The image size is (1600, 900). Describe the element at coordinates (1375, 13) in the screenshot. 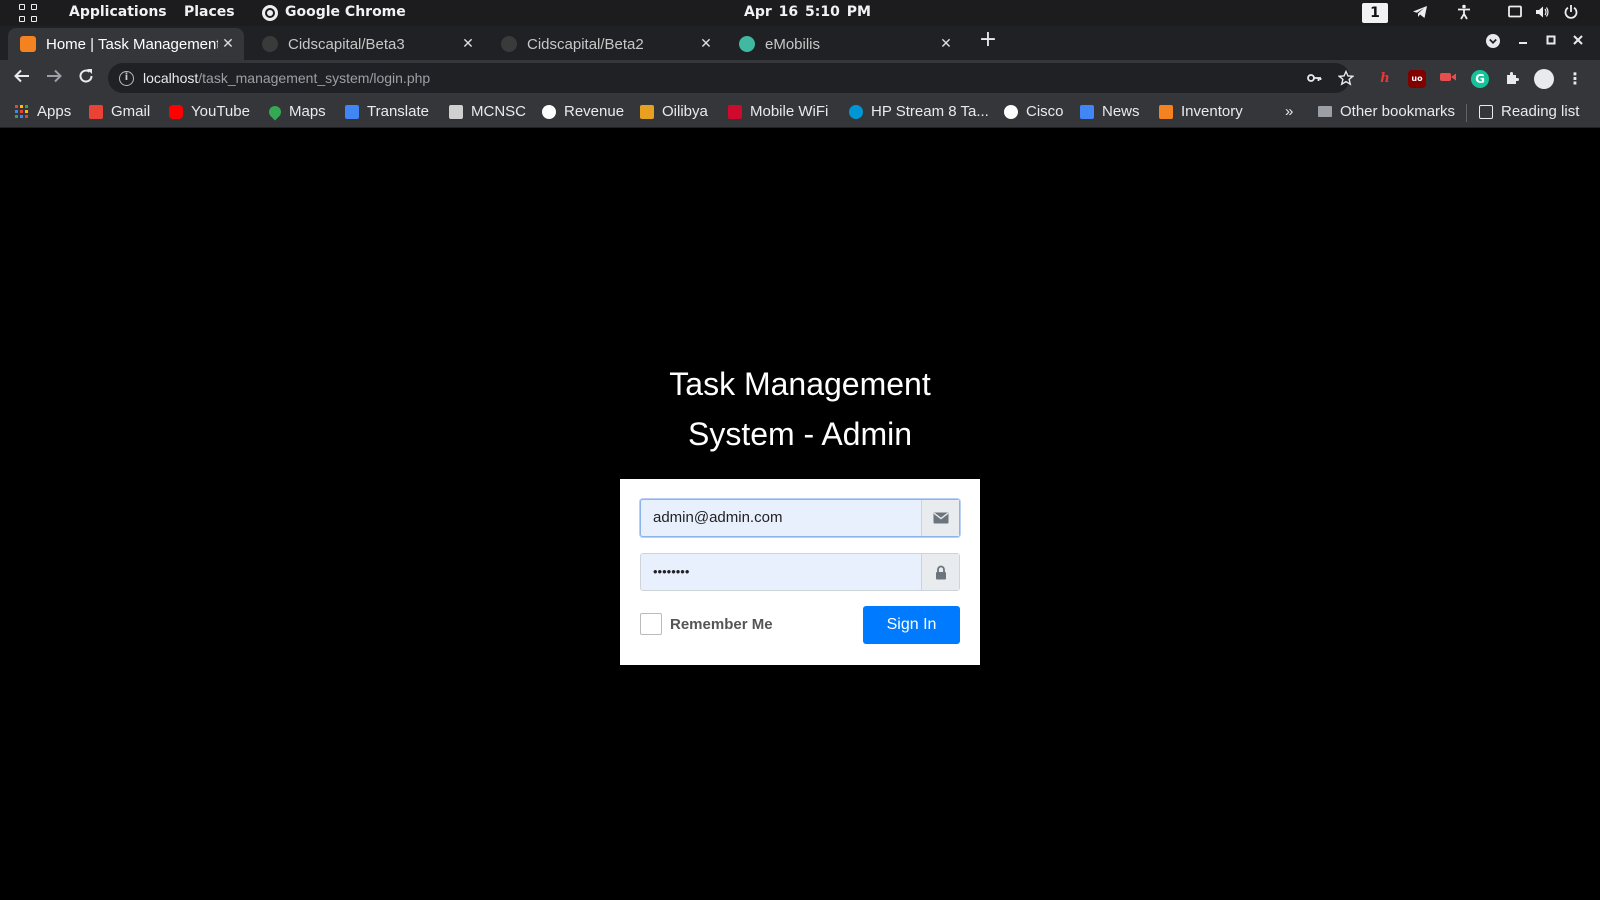

I see `workspace-indicator: 1` at that location.